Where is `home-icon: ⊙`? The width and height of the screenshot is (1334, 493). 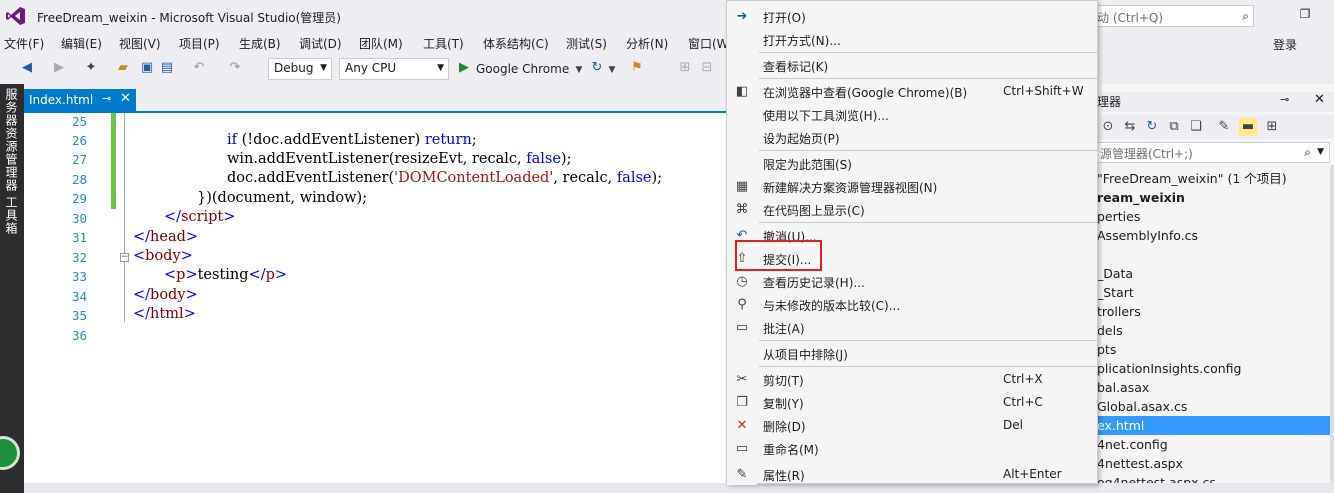 home-icon: ⊙ is located at coordinates (1108, 127).